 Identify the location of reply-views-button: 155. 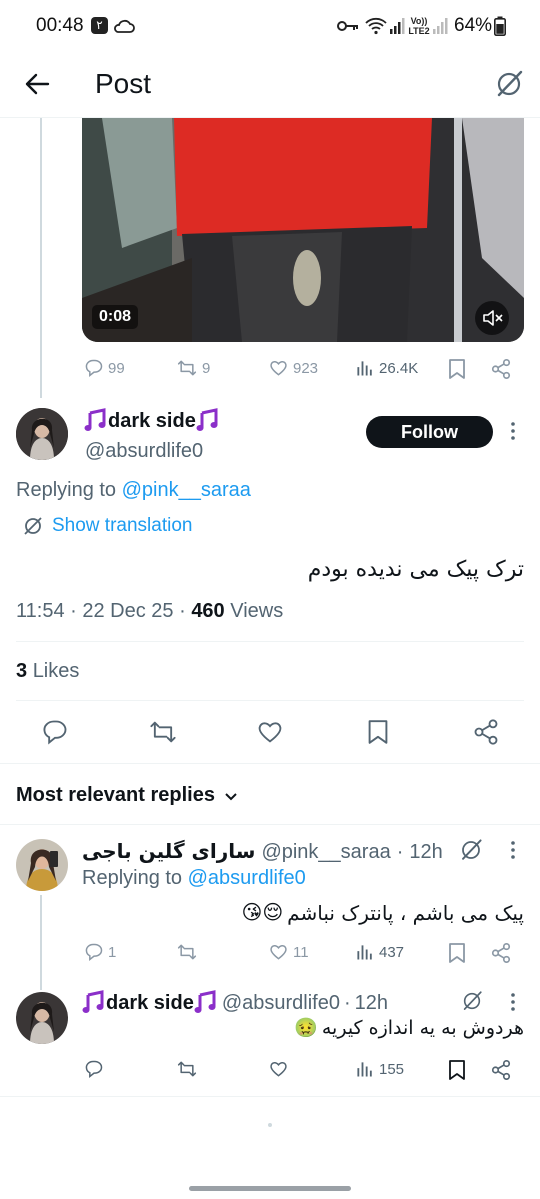
(379, 1069).